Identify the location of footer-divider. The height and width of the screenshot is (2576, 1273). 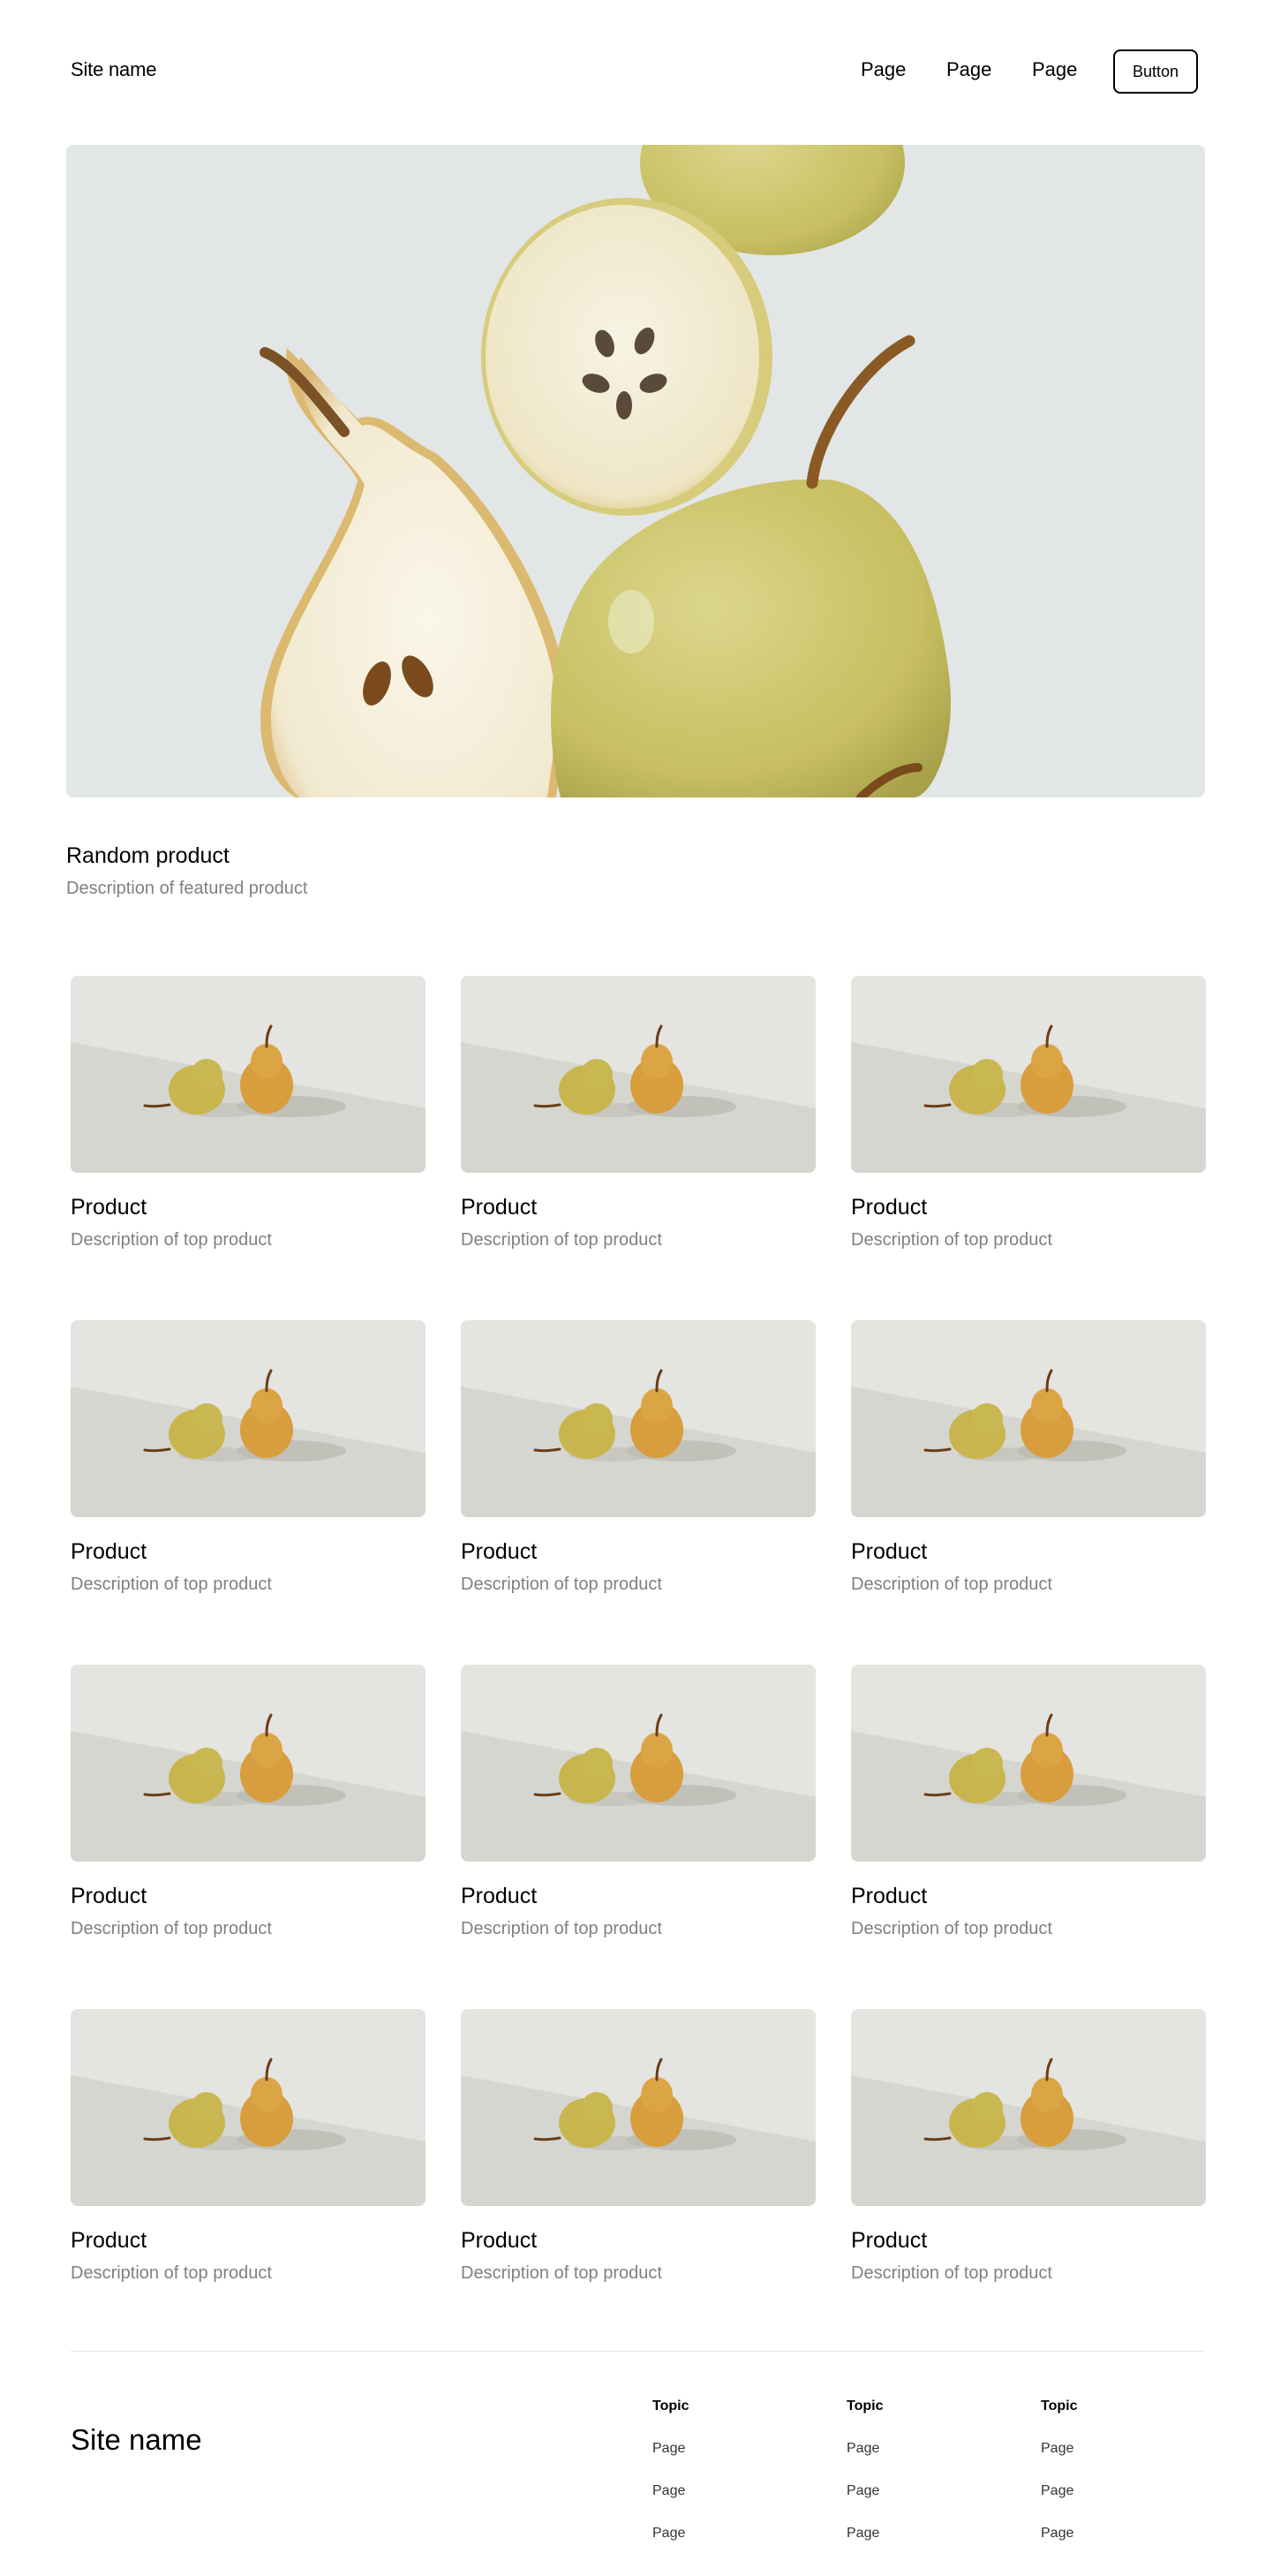
(638, 2351).